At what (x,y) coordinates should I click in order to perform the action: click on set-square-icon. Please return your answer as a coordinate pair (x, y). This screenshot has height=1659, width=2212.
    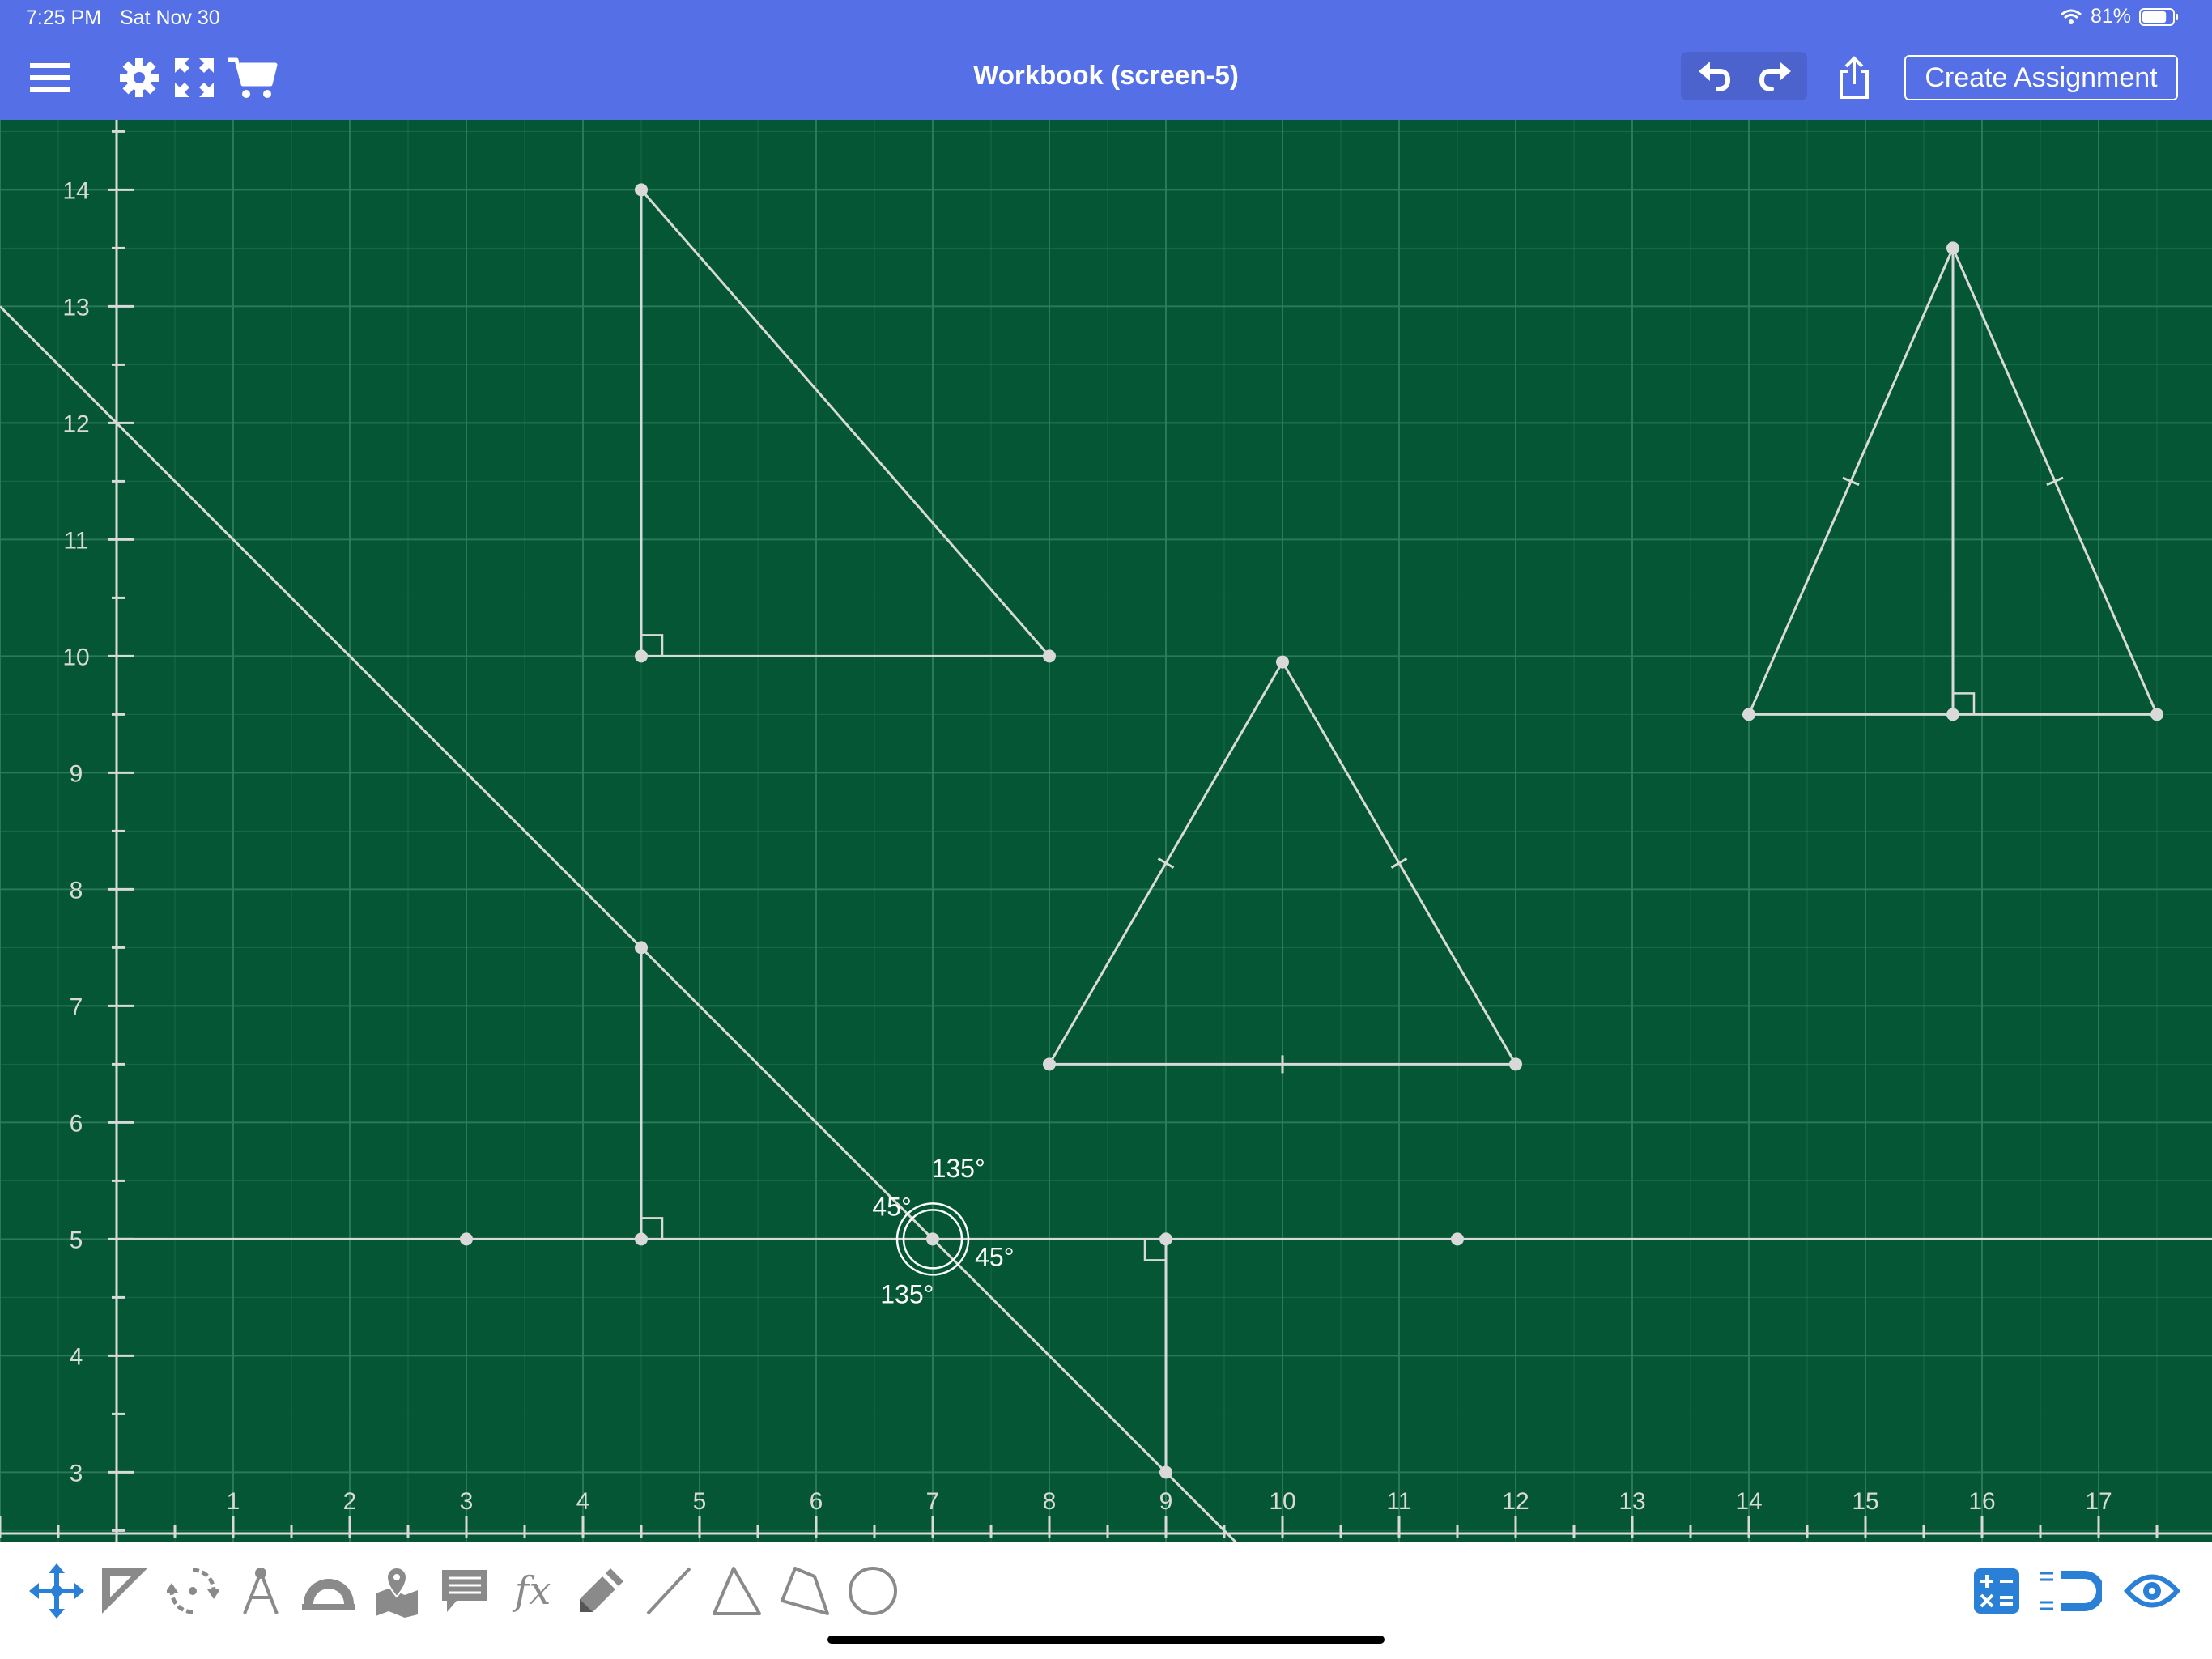
    Looking at the image, I should click on (124, 1591).